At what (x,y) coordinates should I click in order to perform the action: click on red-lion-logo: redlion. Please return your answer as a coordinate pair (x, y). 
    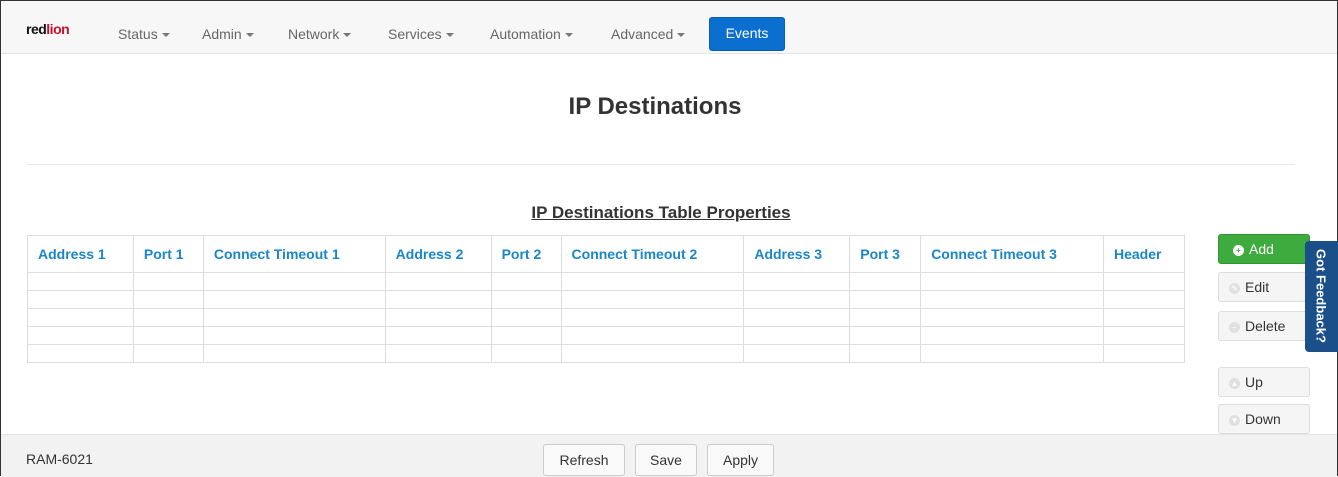
    Looking at the image, I should click on (48, 29).